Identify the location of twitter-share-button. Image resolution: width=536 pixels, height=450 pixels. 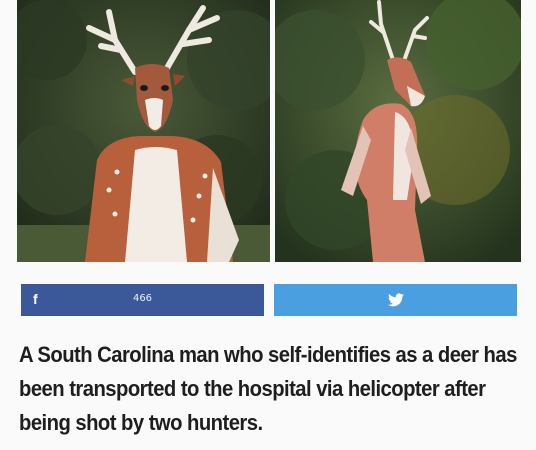
(395, 300).